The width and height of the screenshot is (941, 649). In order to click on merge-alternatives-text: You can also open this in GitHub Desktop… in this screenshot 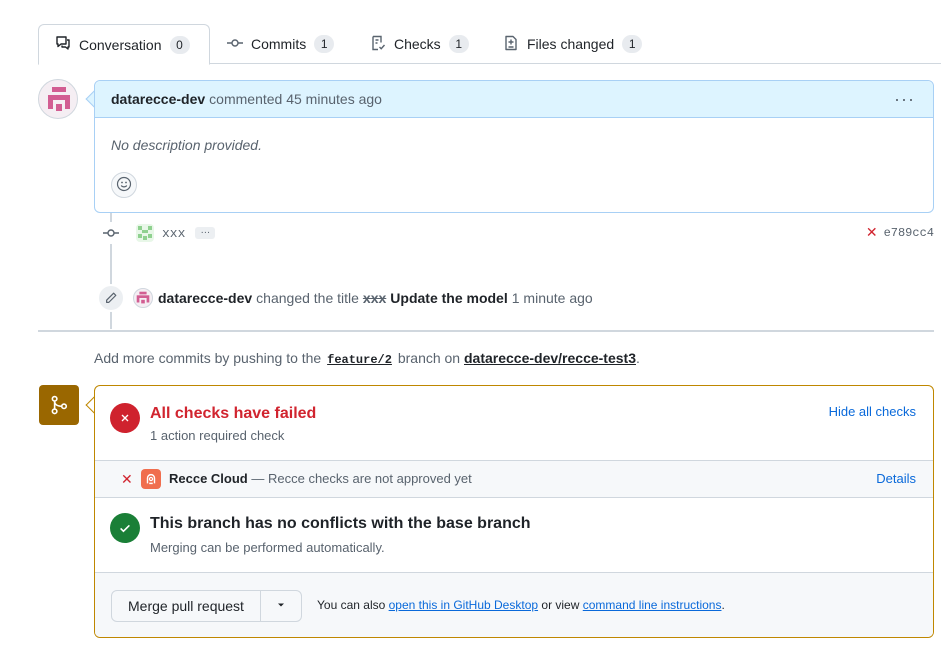, I will do `click(521, 605)`.